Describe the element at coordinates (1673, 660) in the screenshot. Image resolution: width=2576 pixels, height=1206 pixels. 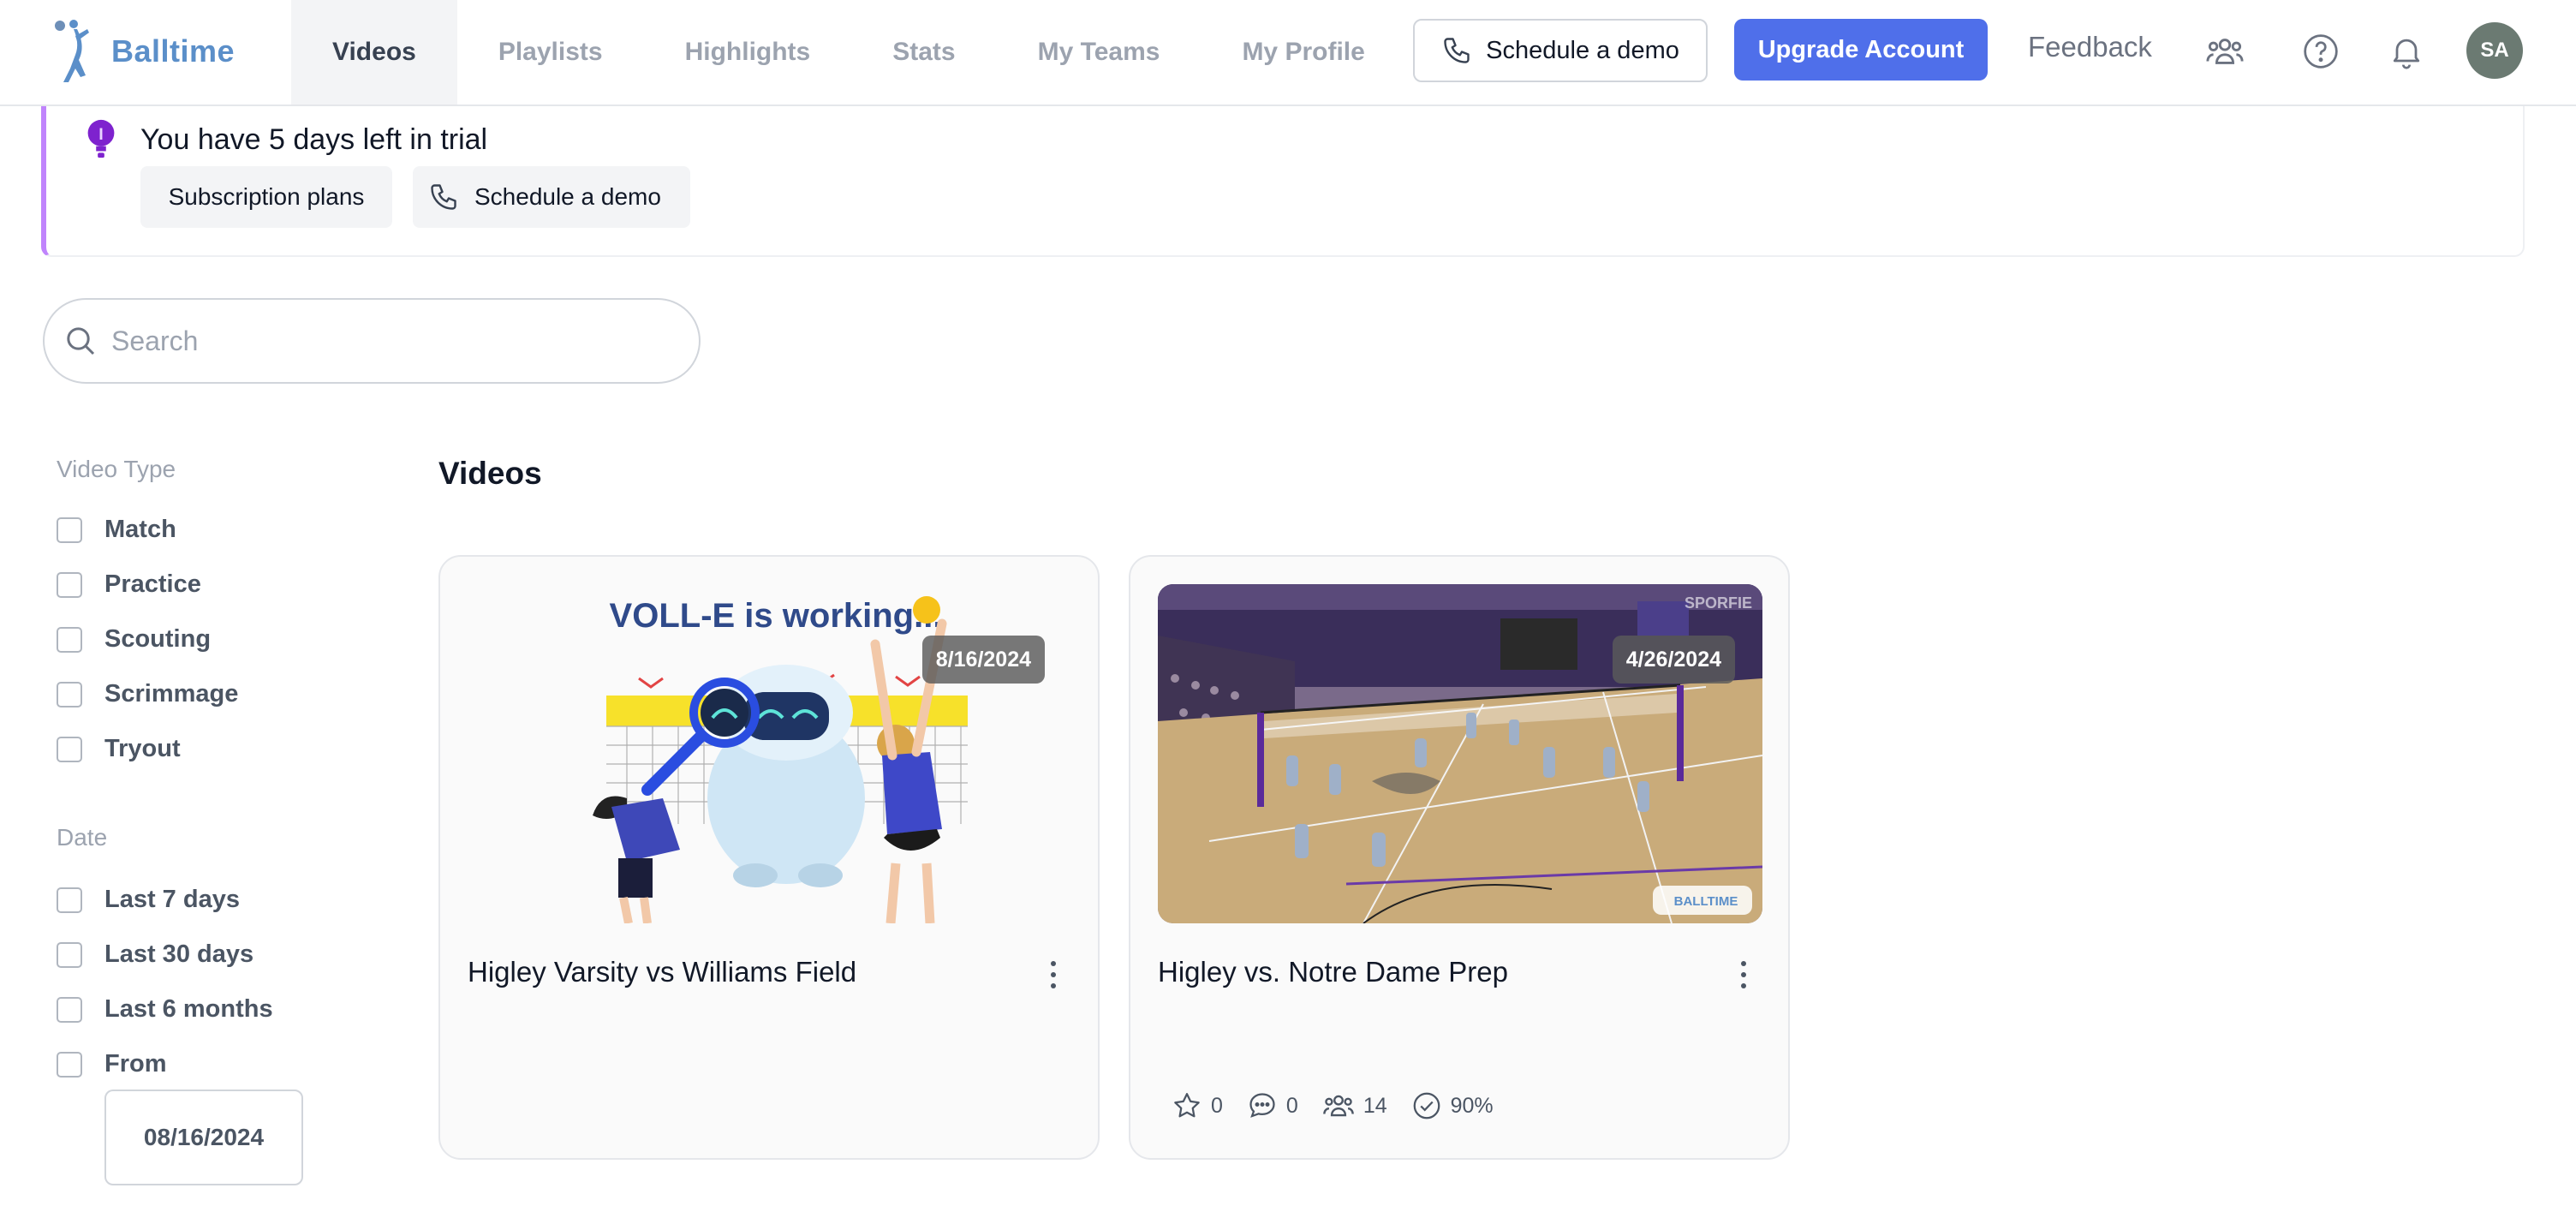
I see `video-date-badge: 4/26/2024` at that location.